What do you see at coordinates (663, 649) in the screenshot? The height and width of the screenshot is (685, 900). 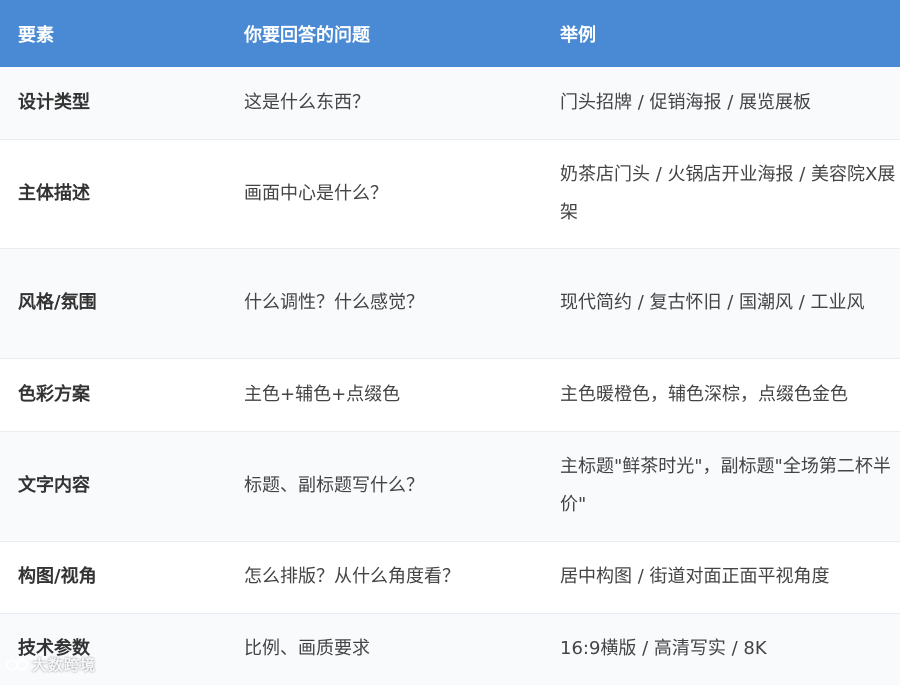 I see `row-example: 16:9横版 / 高清写实 / 8K` at bounding box center [663, 649].